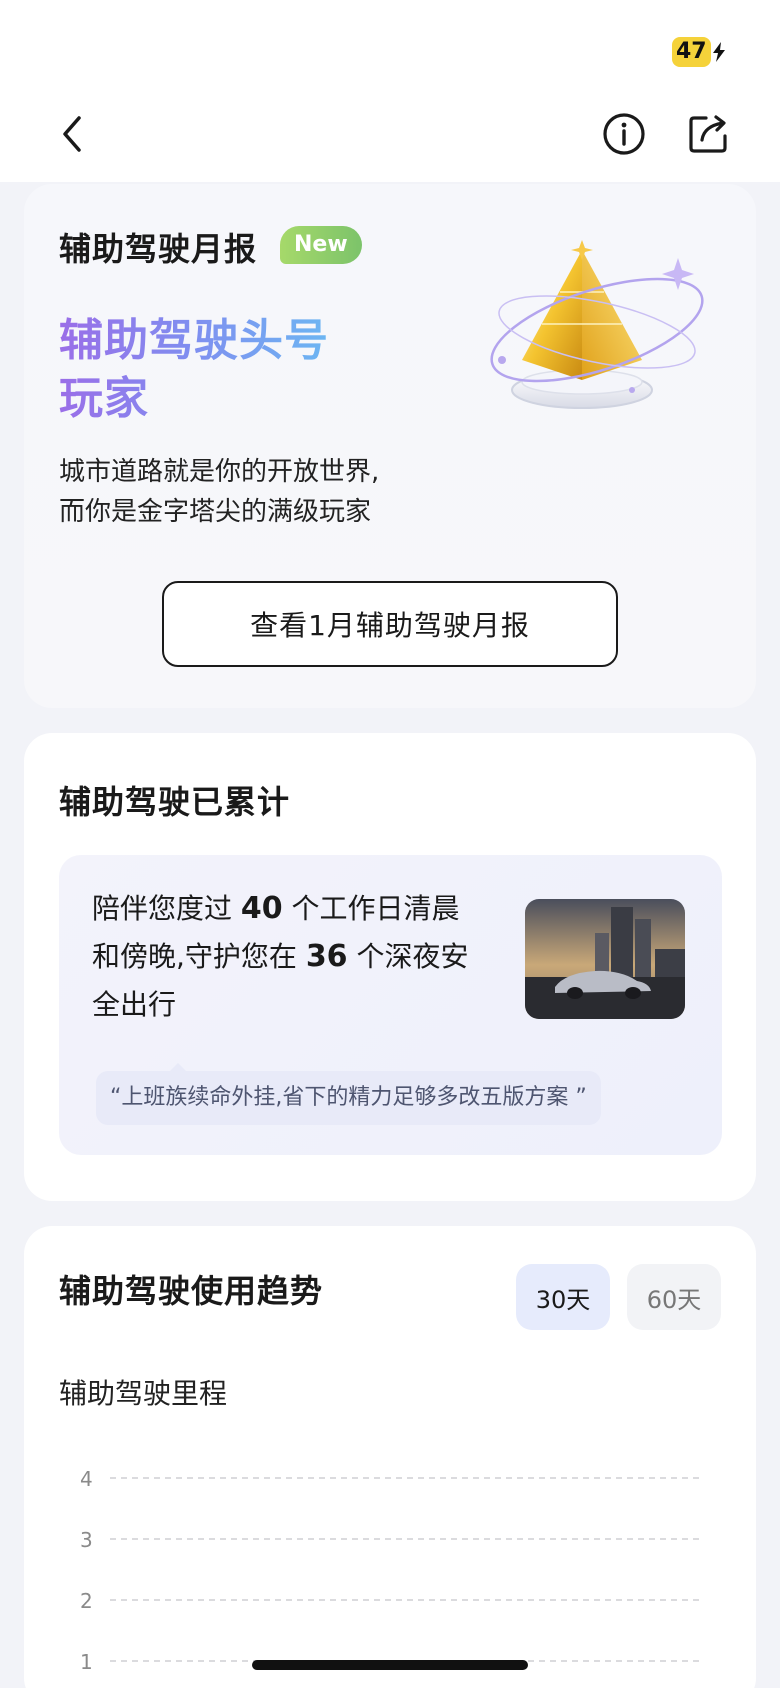  Describe the element at coordinates (194, 340) in the screenshot. I see `headline-line-1: 辅助驾驶头号` at that location.